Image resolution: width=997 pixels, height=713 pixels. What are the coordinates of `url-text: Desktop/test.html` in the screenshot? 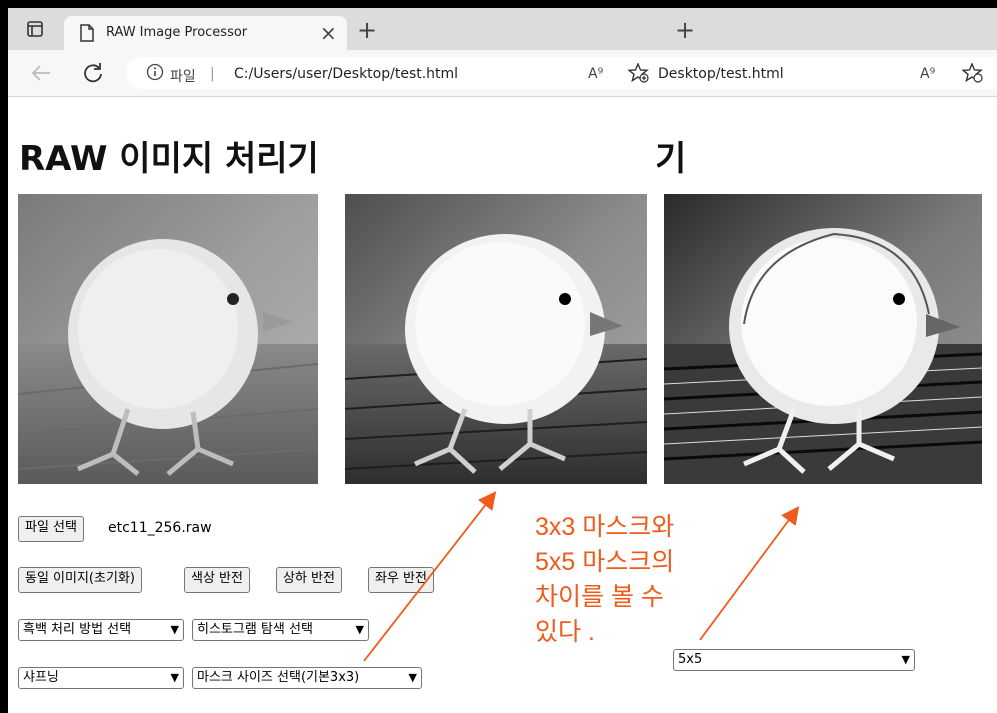 It's located at (721, 74).